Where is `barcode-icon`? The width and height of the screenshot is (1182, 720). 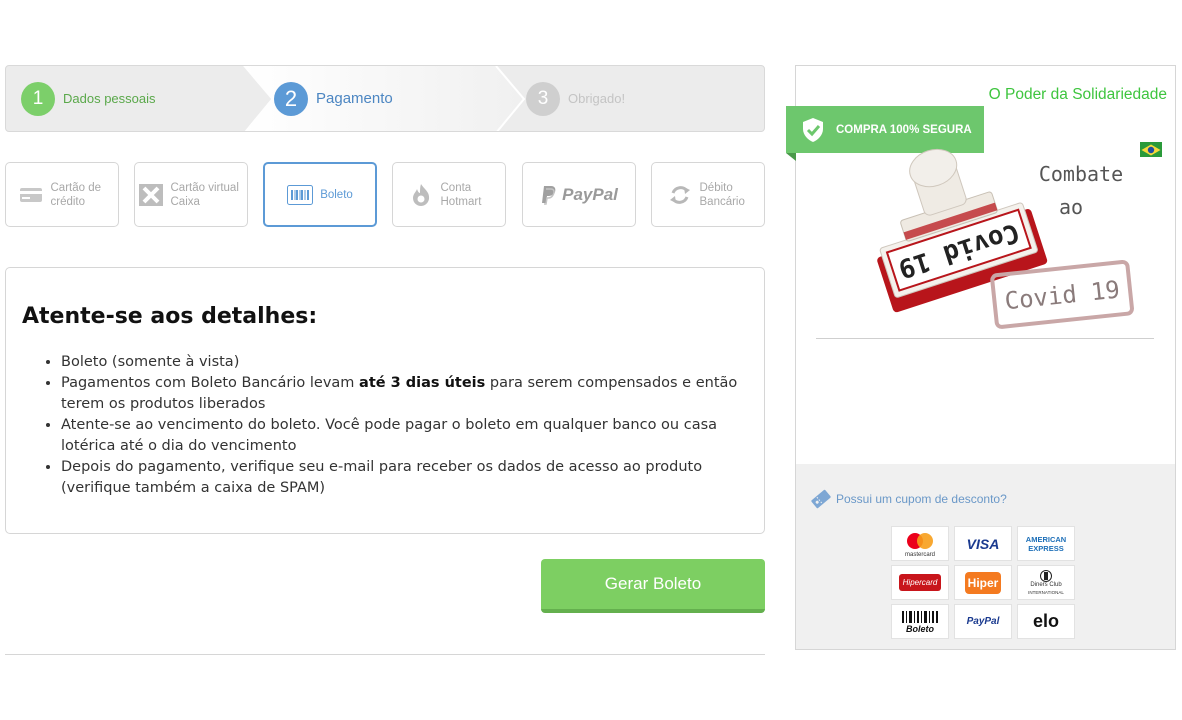
barcode-icon is located at coordinates (300, 195).